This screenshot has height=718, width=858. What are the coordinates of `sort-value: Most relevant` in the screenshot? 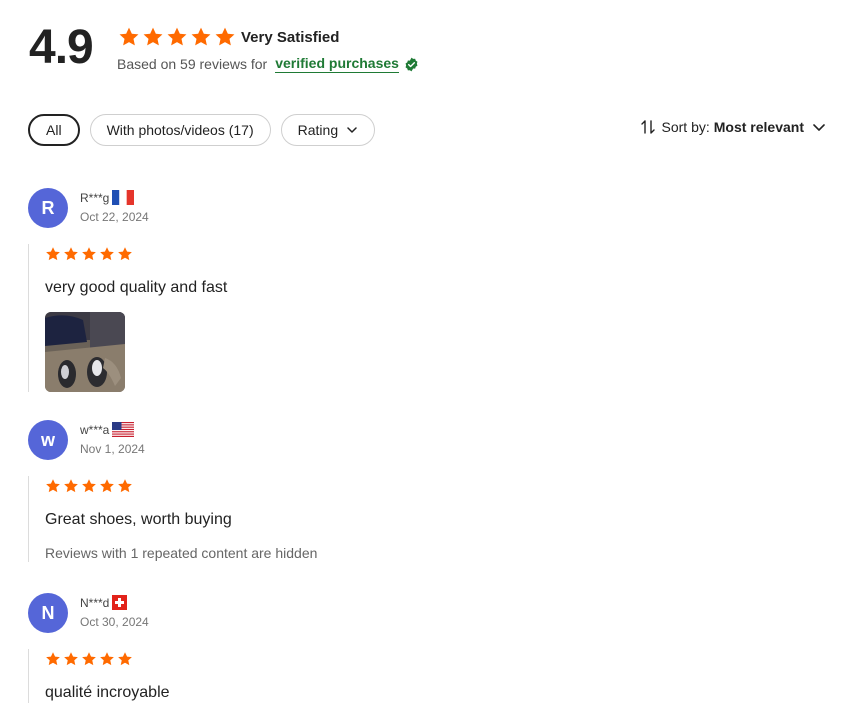 It's located at (758, 127).